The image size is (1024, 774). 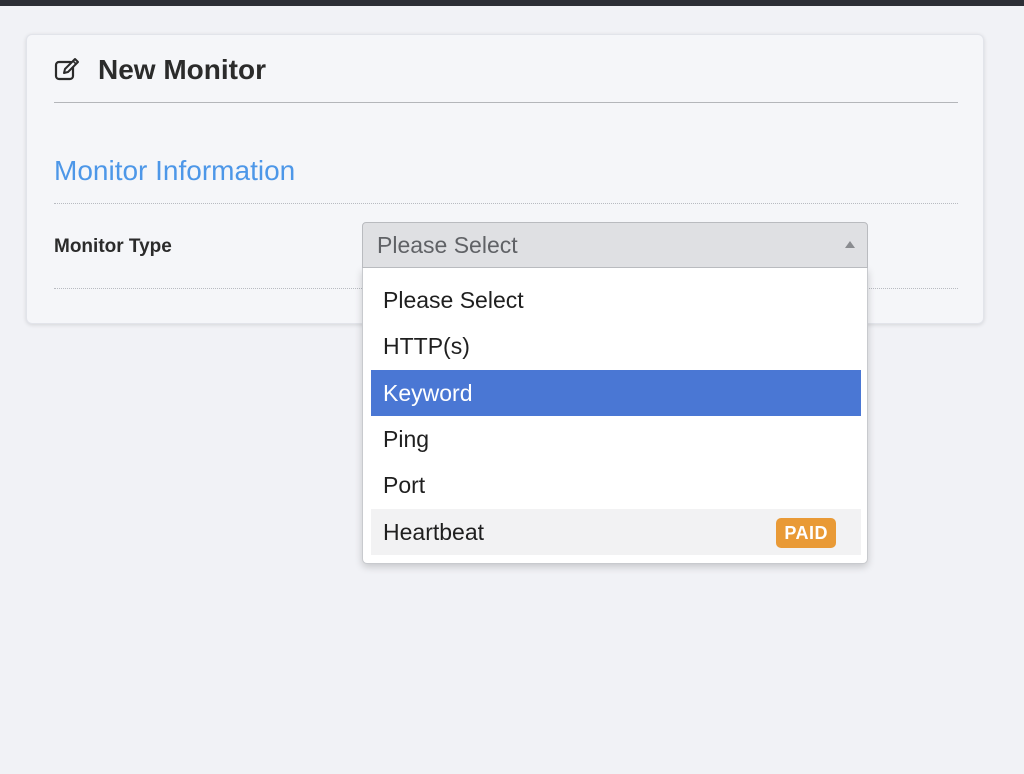 I want to click on option-heartbeat: Heartbeat PAID, so click(x=616, y=532).